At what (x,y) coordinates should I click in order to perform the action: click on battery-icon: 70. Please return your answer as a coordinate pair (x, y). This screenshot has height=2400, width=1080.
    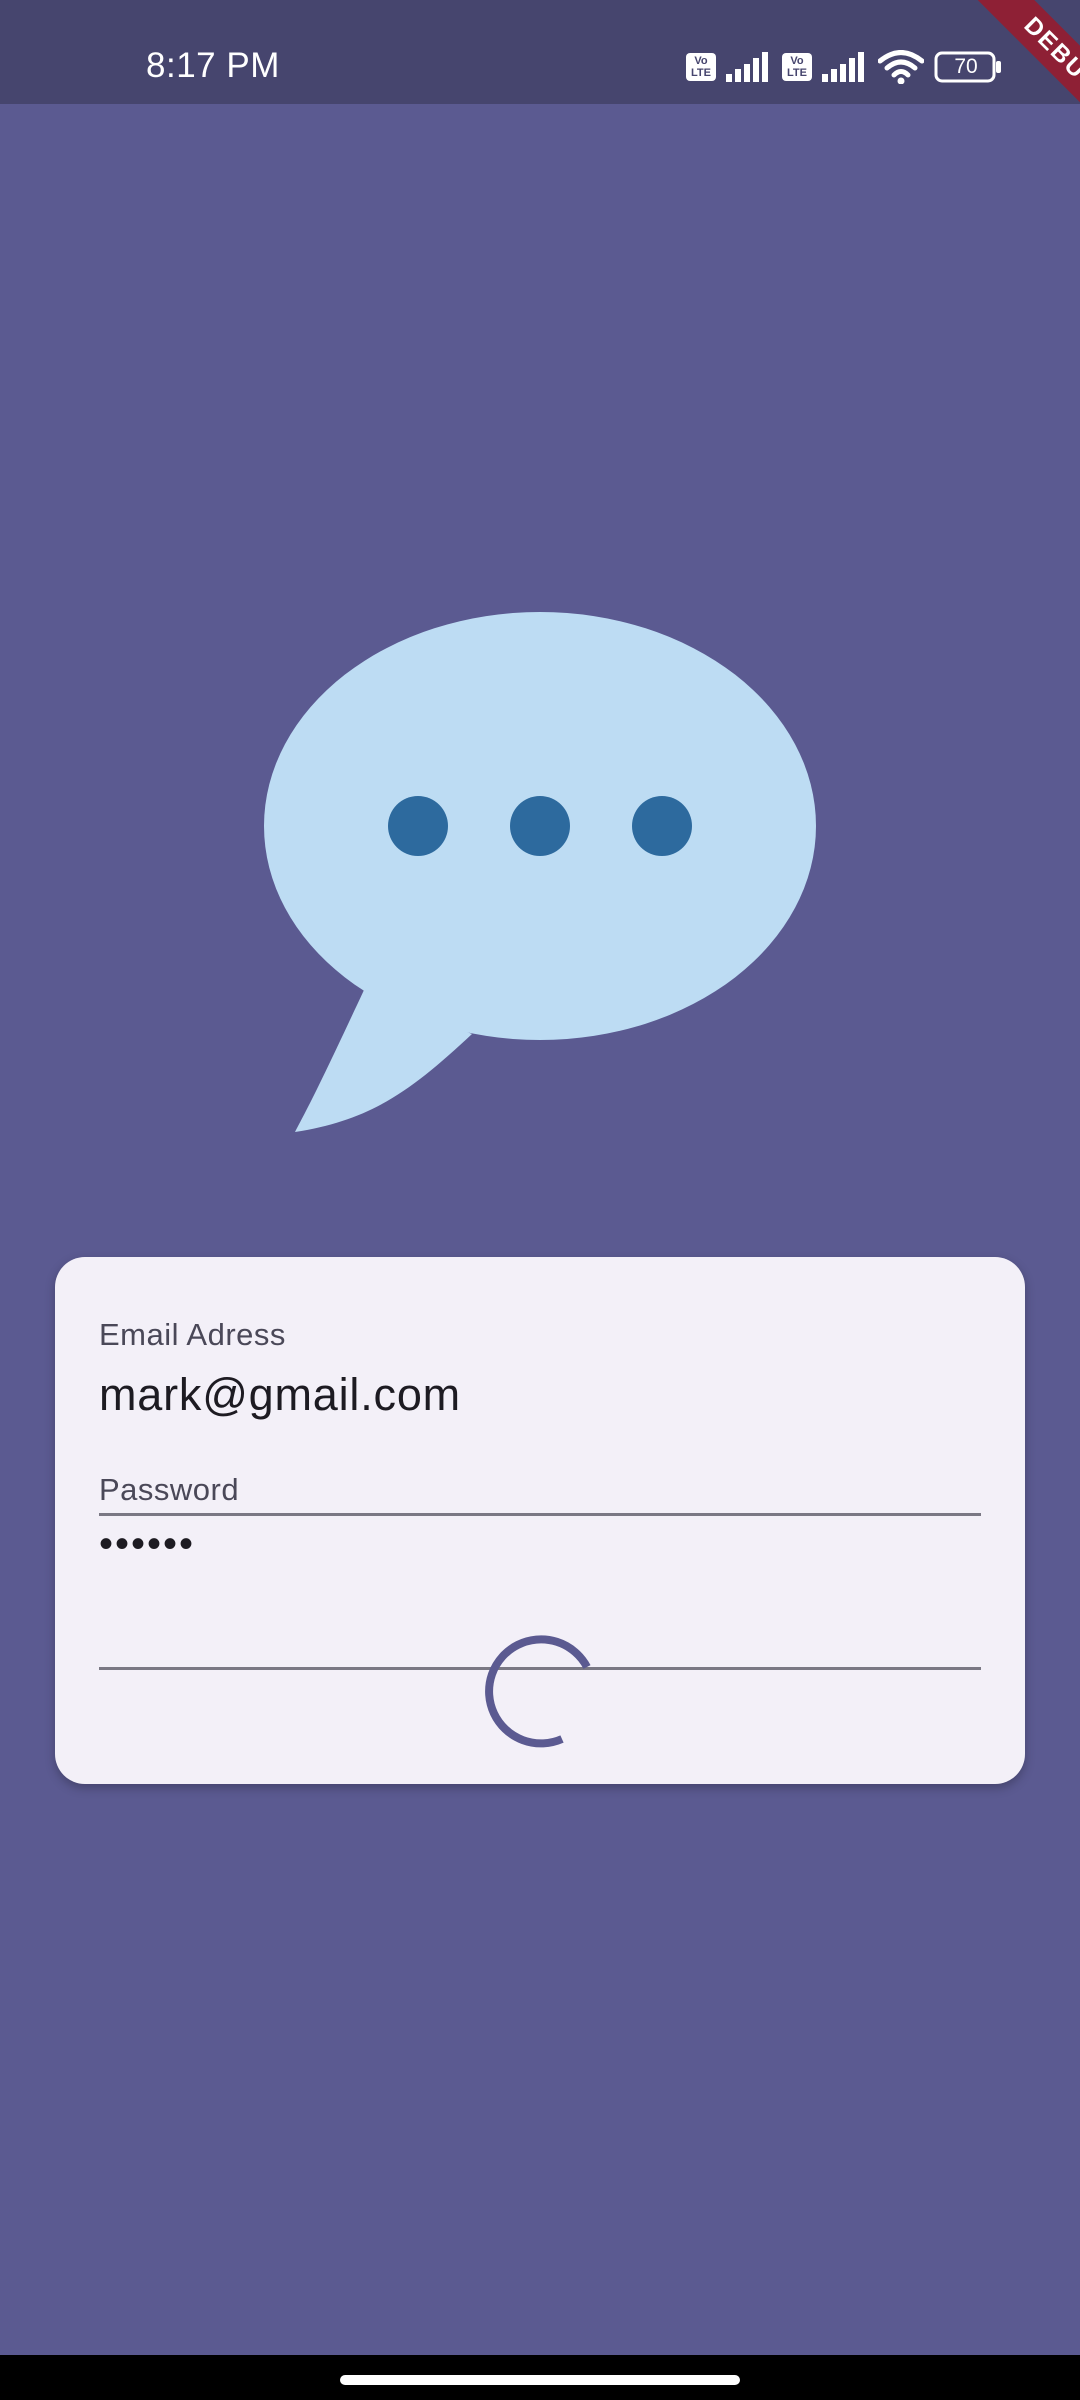
    Looking at the image, I should click on (969, 67).